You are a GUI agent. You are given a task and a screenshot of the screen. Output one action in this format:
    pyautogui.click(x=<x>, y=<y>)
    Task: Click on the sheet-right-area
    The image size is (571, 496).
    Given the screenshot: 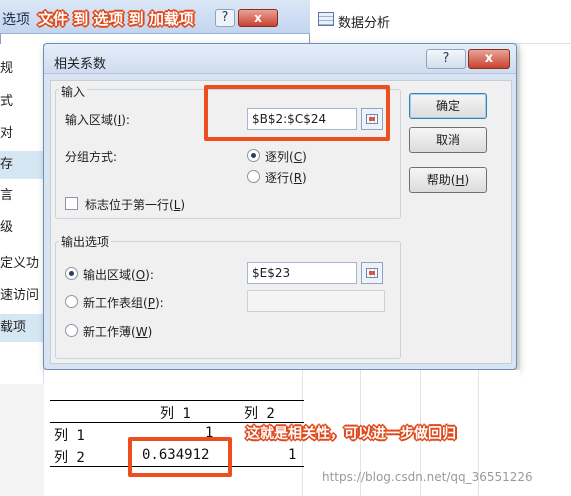 What is the action you would take?
    pyautogui.click(x=545, y=270)
    